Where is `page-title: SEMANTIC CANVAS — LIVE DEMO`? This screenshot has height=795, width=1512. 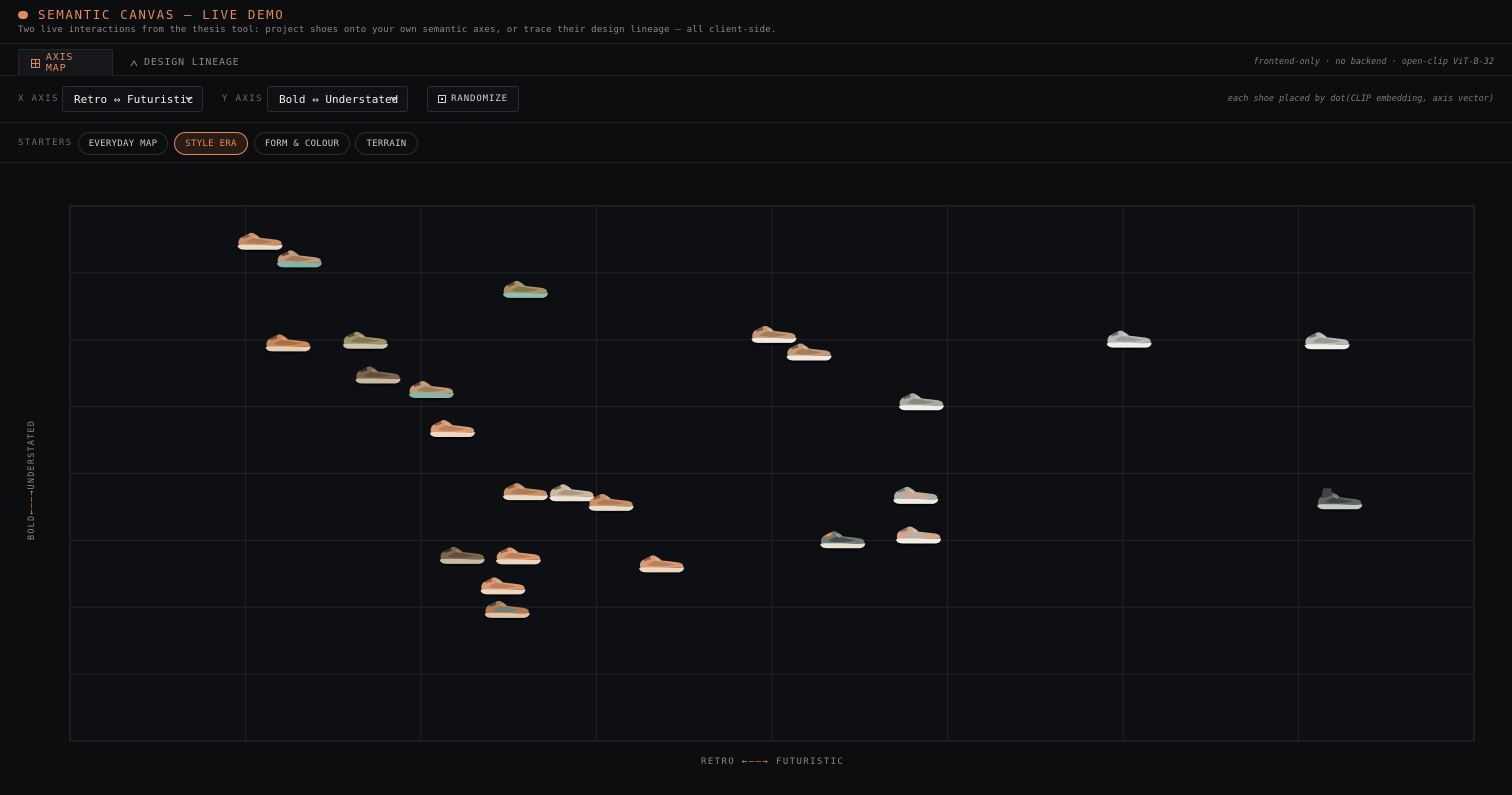
page-title: SEMANTIC CANVAS — LIVE DEMO is located at coordinates (161, 14).